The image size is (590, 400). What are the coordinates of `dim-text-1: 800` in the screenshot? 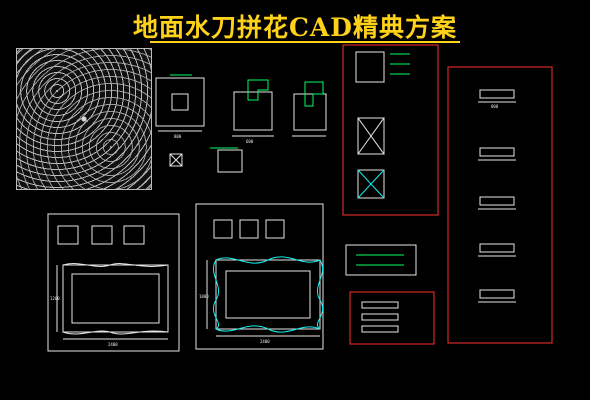 It's located at (178, 136).